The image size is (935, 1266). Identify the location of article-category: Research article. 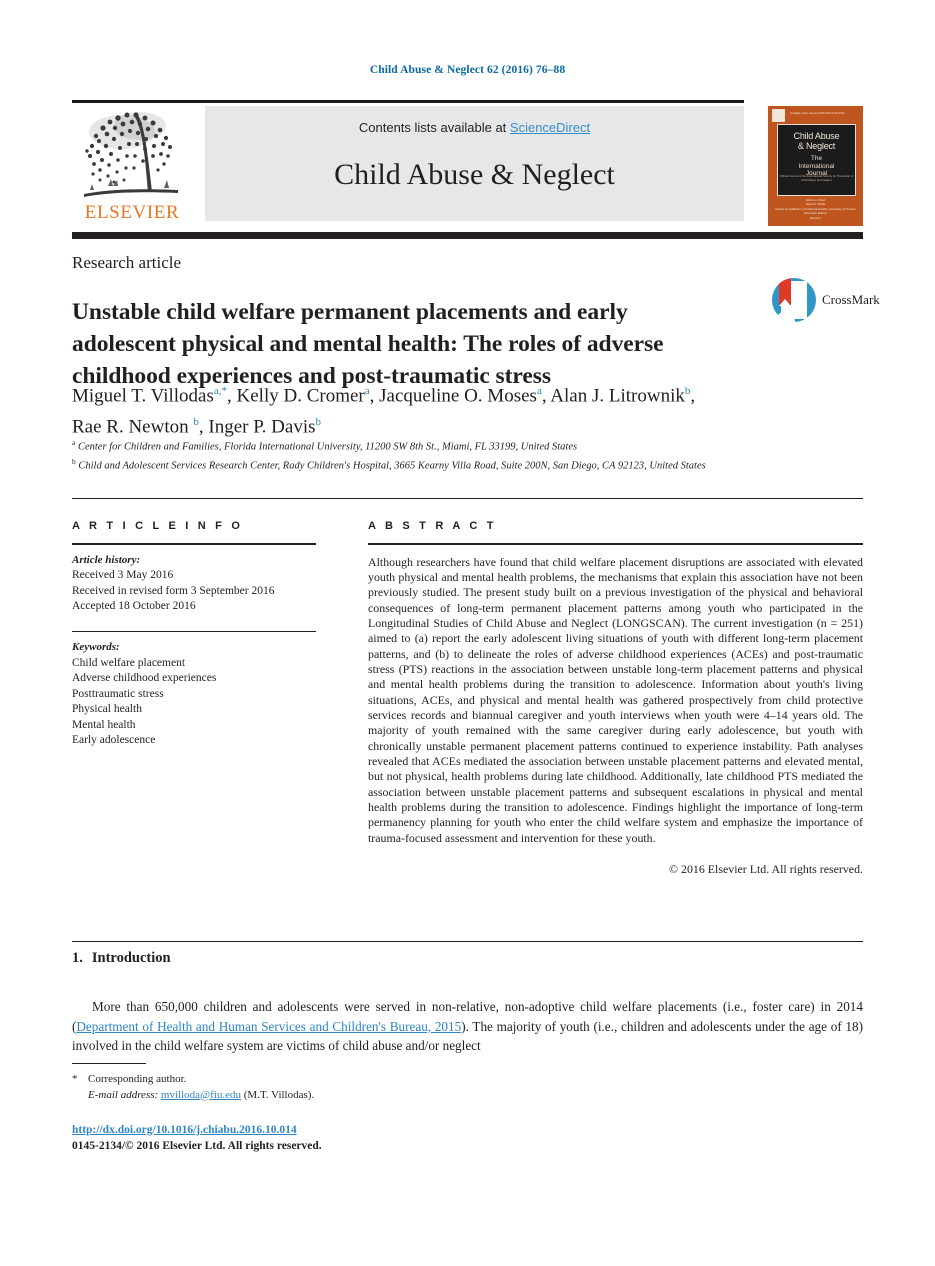
(127, 262).